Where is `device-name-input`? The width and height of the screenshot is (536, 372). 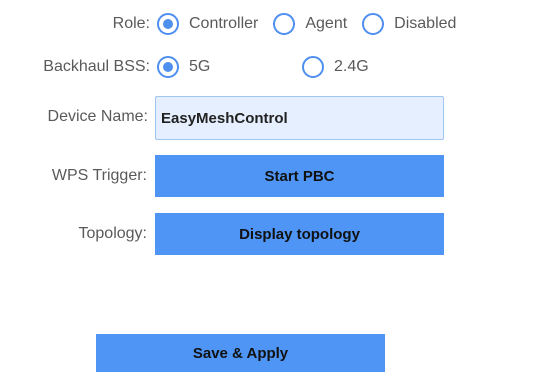
device-name-input is located at coordinates (299, 118).